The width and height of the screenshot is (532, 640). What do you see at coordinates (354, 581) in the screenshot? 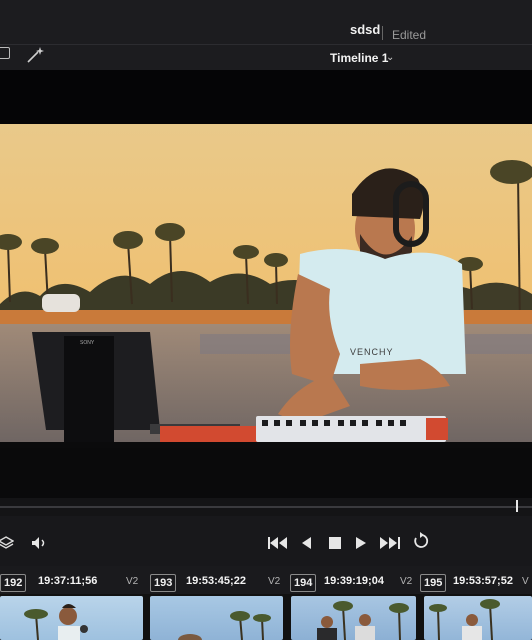
I see `clip-timecode: 19:39:19;04` at bounding box center [354, 581].